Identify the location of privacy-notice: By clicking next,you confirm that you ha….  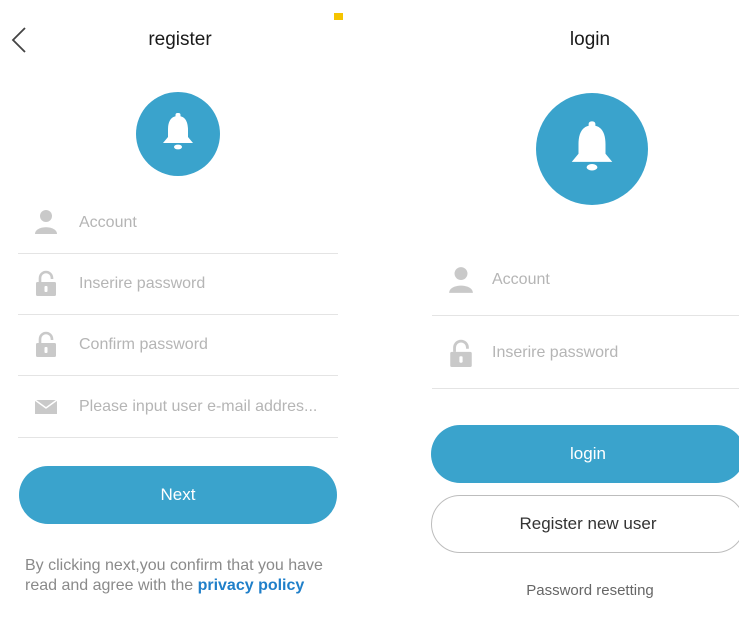
(181, 576).